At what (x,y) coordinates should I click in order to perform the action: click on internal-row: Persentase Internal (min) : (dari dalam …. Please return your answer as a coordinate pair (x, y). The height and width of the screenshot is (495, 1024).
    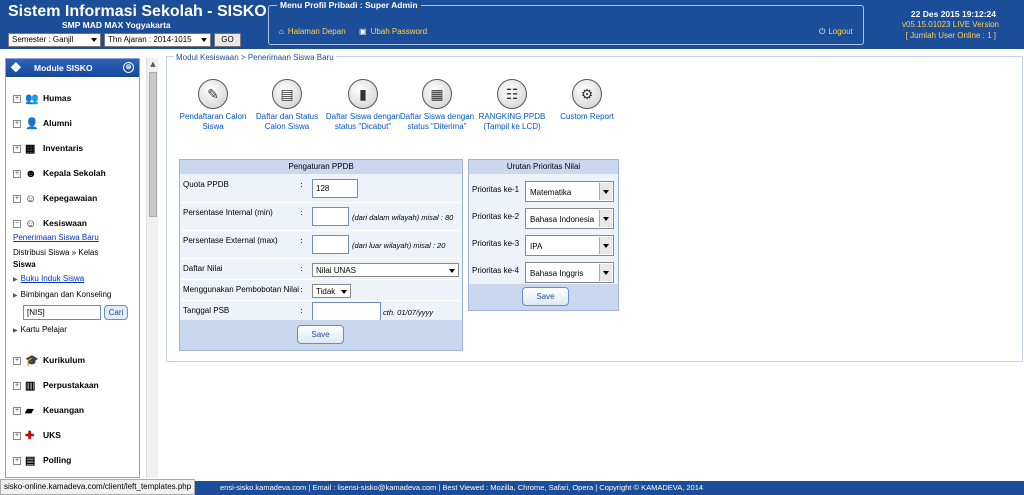
    Looking at the image, I should click on (321, 217).